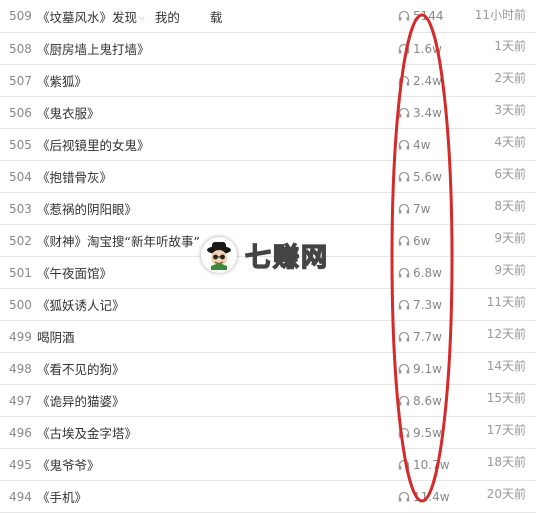  I want to click on play-count-value: 11.4w, so click(431, 496).